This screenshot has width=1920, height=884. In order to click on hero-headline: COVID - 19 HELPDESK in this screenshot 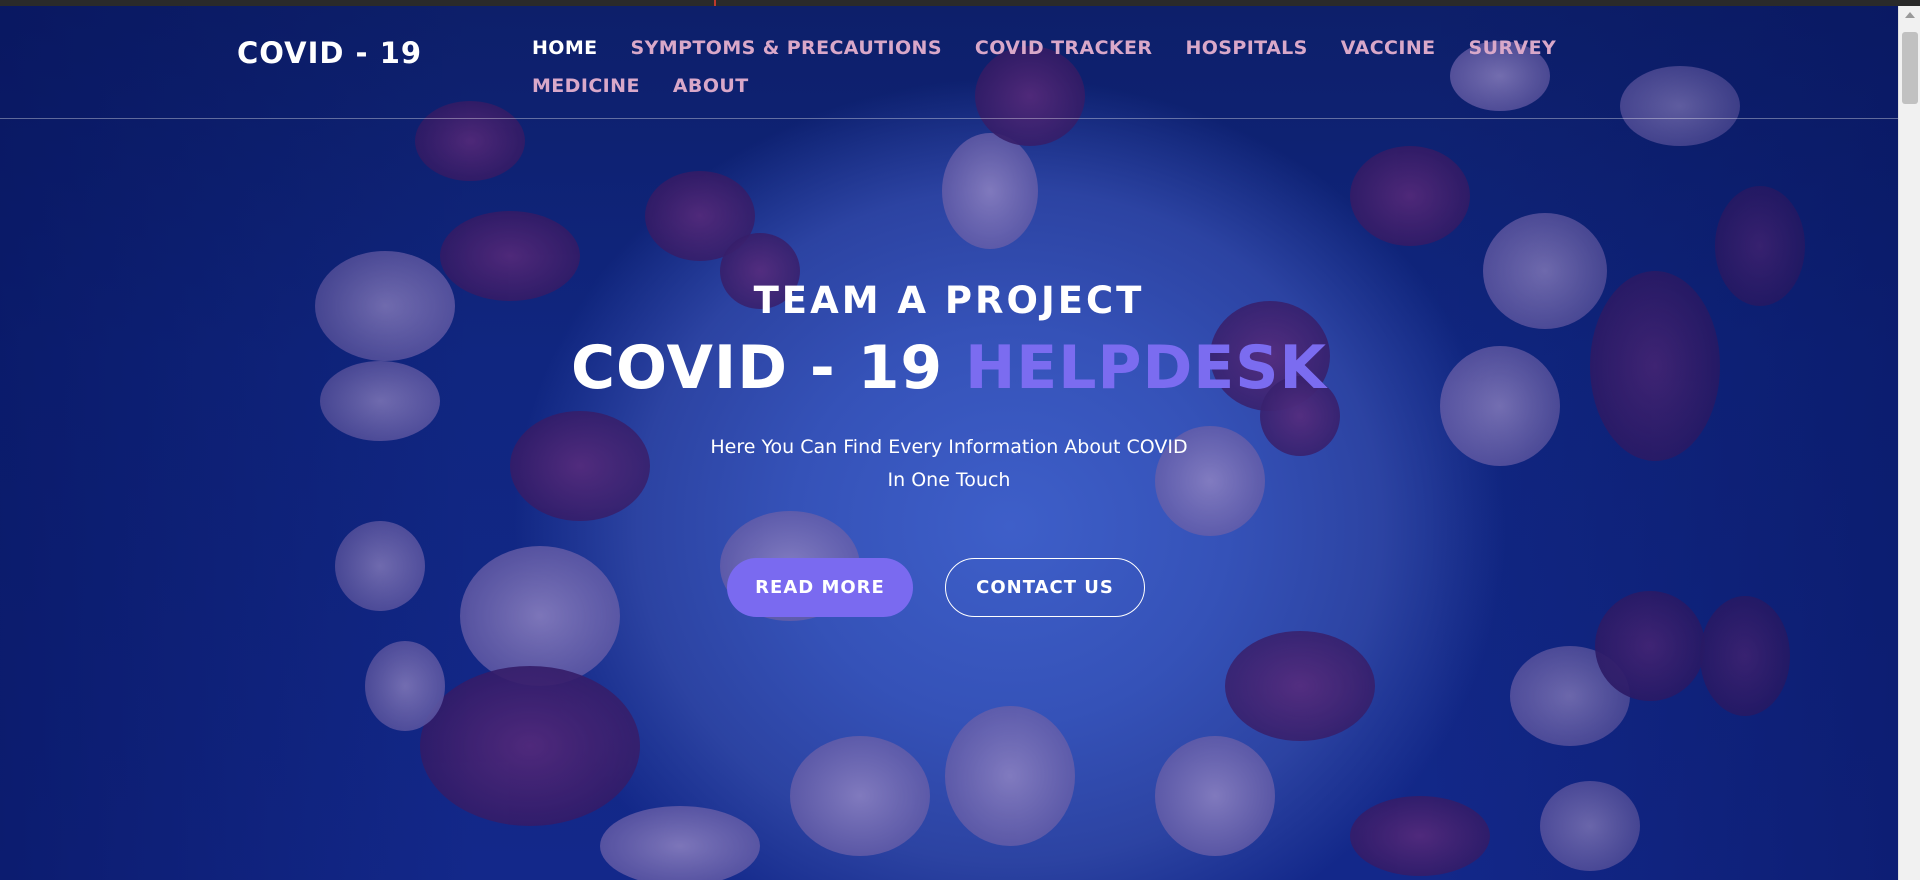, I will do `click(949, 368)`.